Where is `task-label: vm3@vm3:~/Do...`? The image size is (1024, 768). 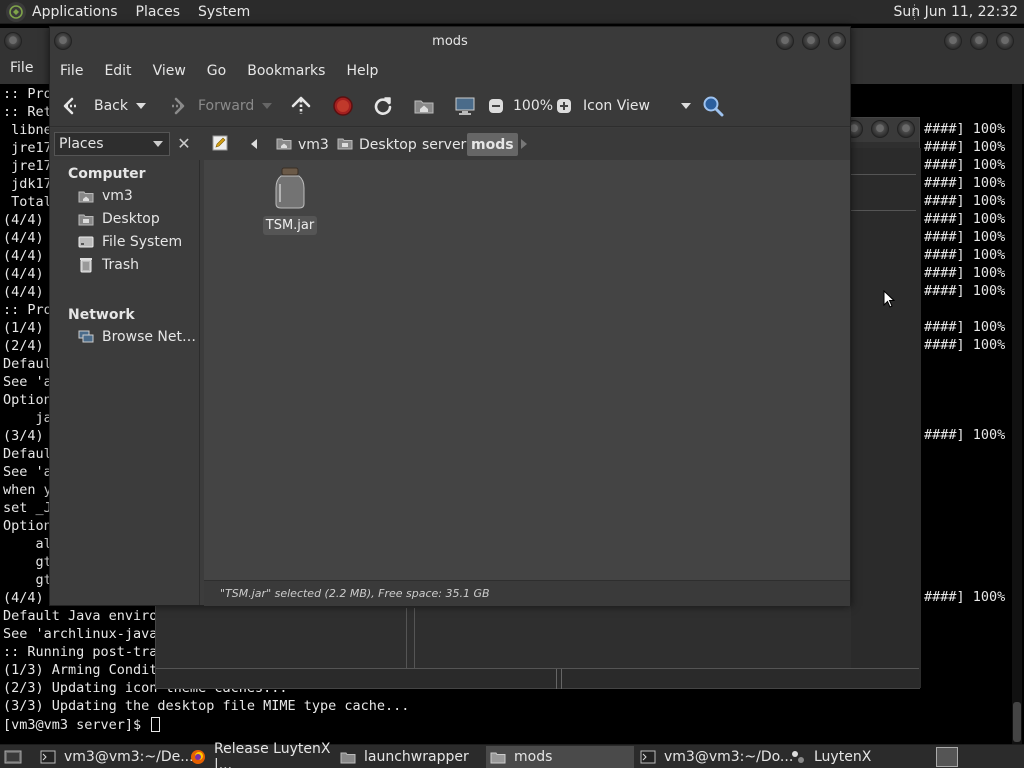 task-label: vm3@vm3:~/Do... is located at coordinates (729, 757).